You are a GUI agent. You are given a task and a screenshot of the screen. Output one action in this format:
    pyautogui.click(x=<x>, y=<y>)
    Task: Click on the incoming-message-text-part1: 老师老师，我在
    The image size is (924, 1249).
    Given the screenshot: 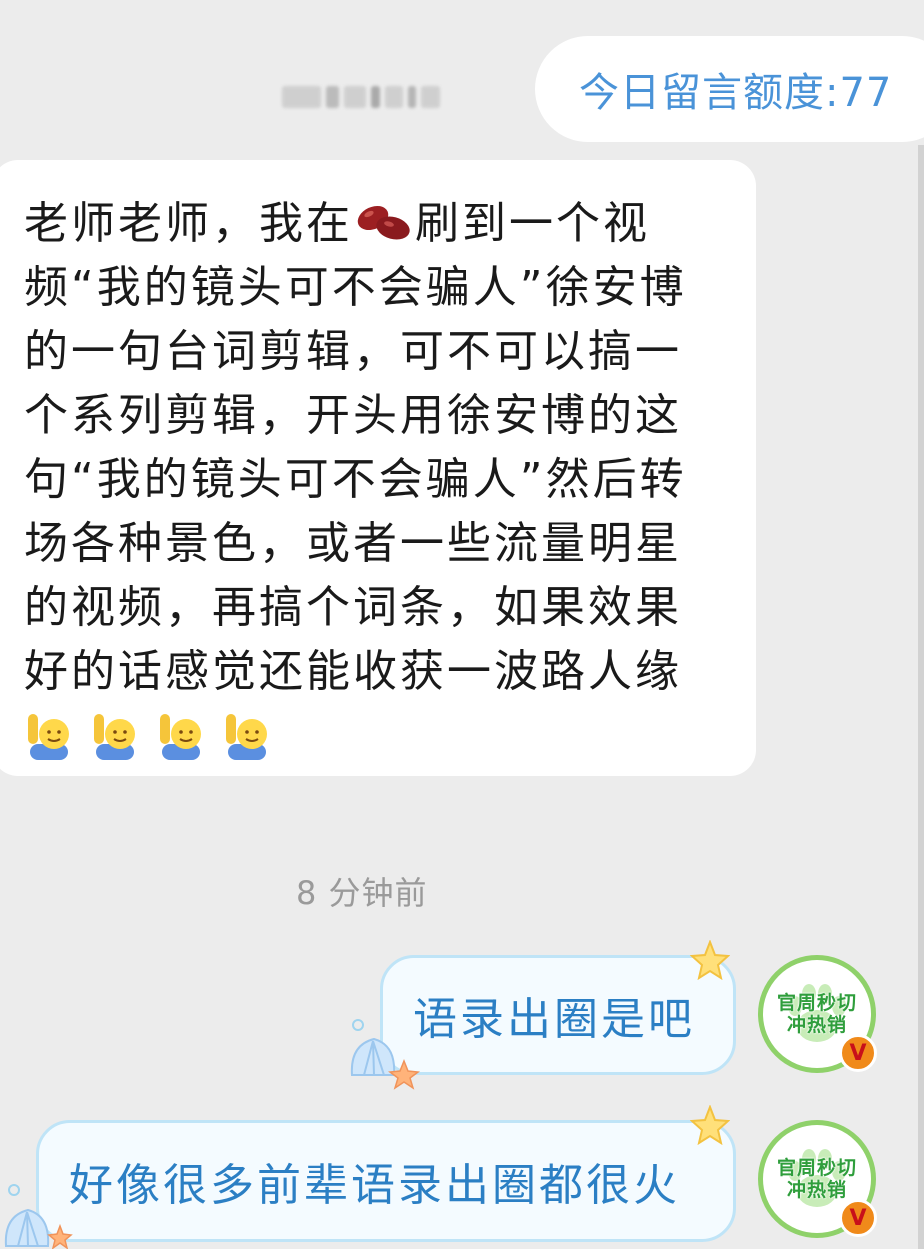 What is the action you would take?
    pyautogui.click(x=188, y=223)
    